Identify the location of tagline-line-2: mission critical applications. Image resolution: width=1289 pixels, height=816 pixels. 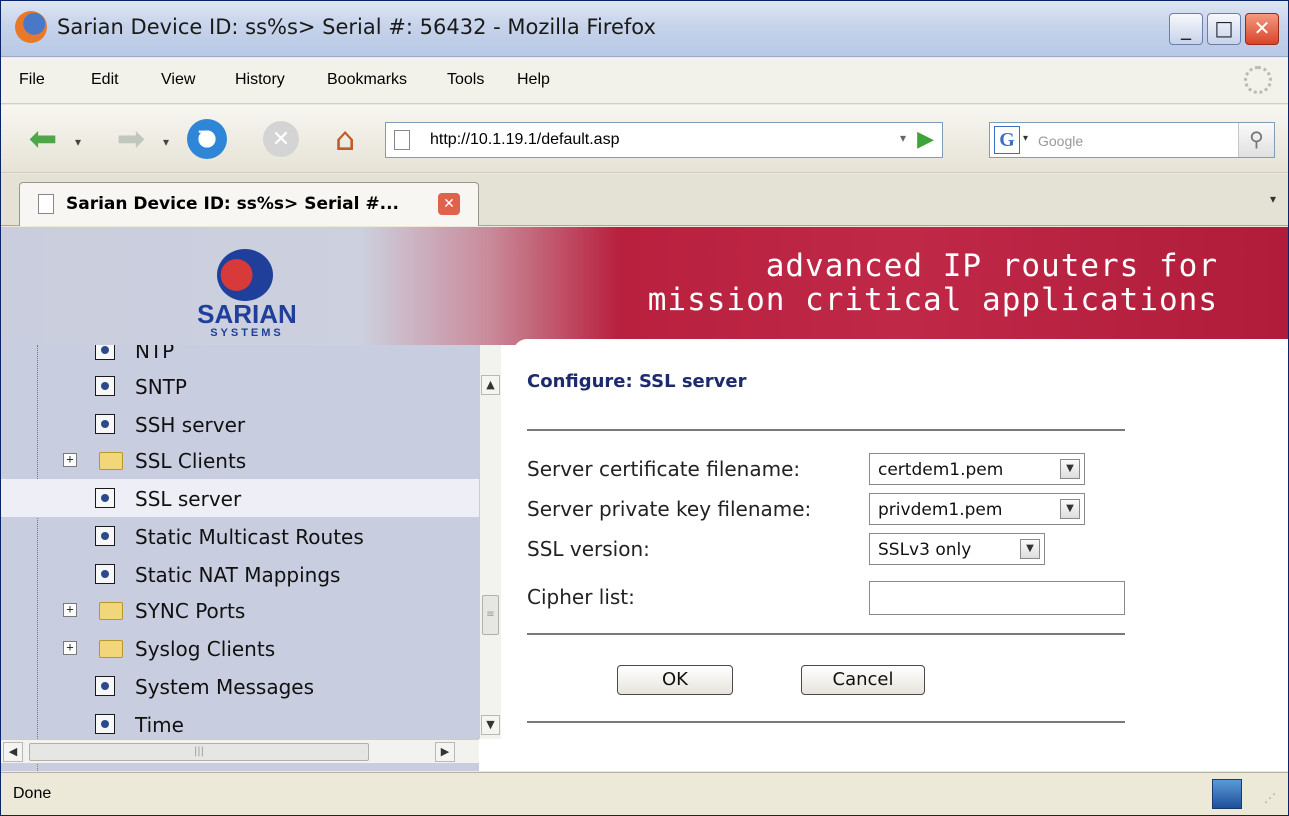
(932, 300).